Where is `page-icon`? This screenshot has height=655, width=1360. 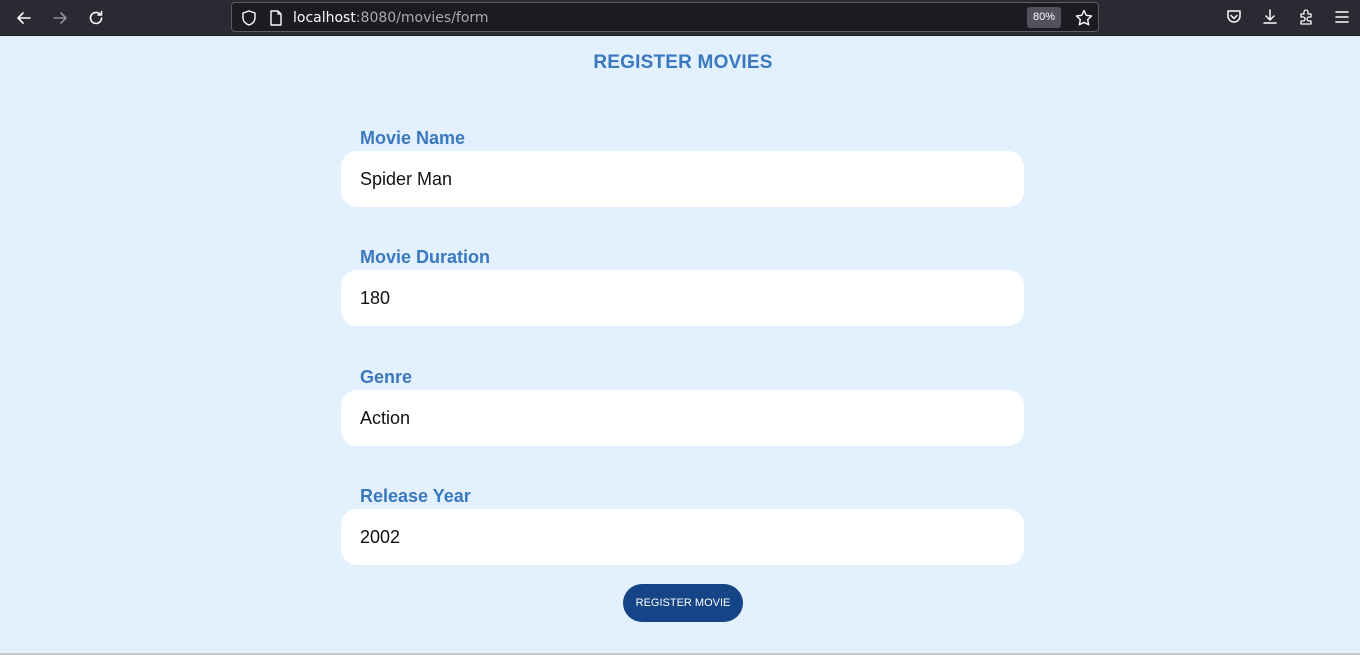
page-icon is located at coordinates (276, 18).